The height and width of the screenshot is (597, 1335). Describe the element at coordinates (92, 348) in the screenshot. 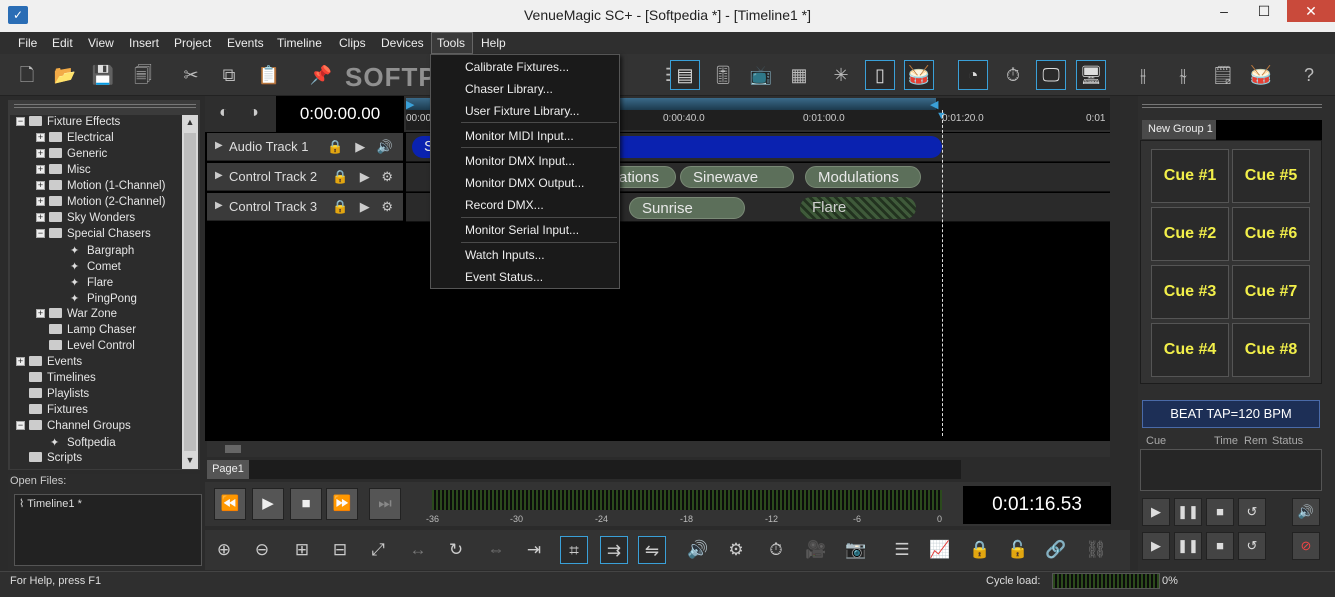

I see `tree-item: Level Control` at that location.